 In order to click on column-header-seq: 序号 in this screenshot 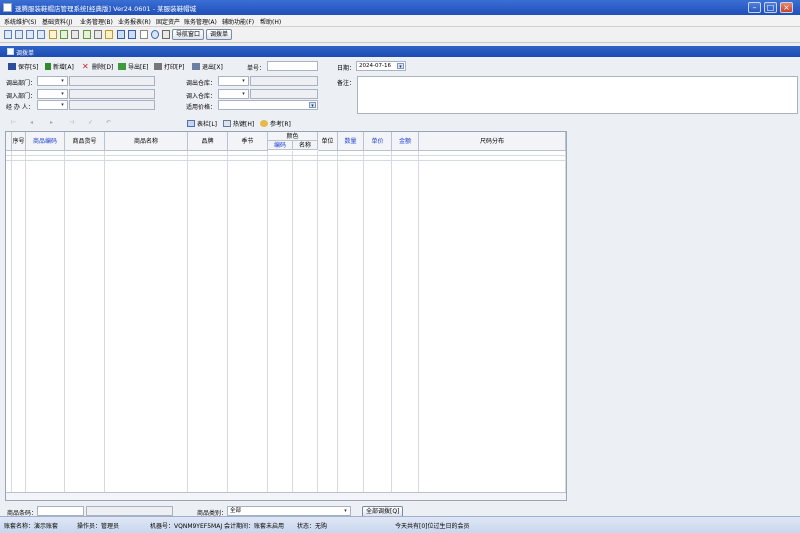, I will do `click(19, 141)`.